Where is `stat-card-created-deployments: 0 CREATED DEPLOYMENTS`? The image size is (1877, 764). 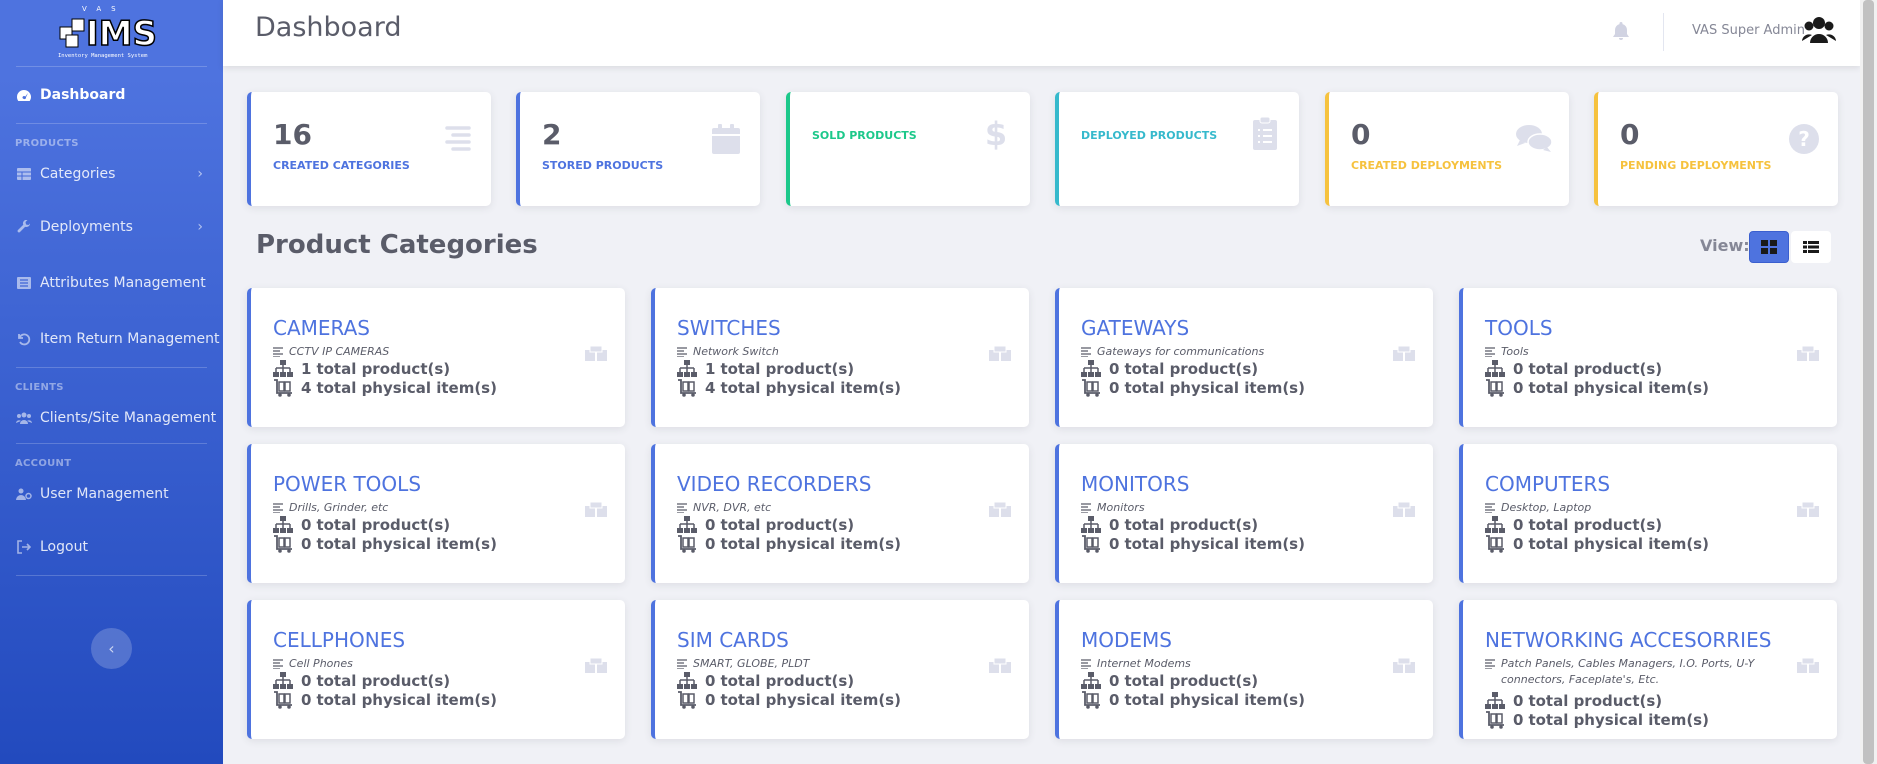
stat-card-created-deployments: 0 CREATED DEPLOYMENTS is located at coordinates (1447, 149).